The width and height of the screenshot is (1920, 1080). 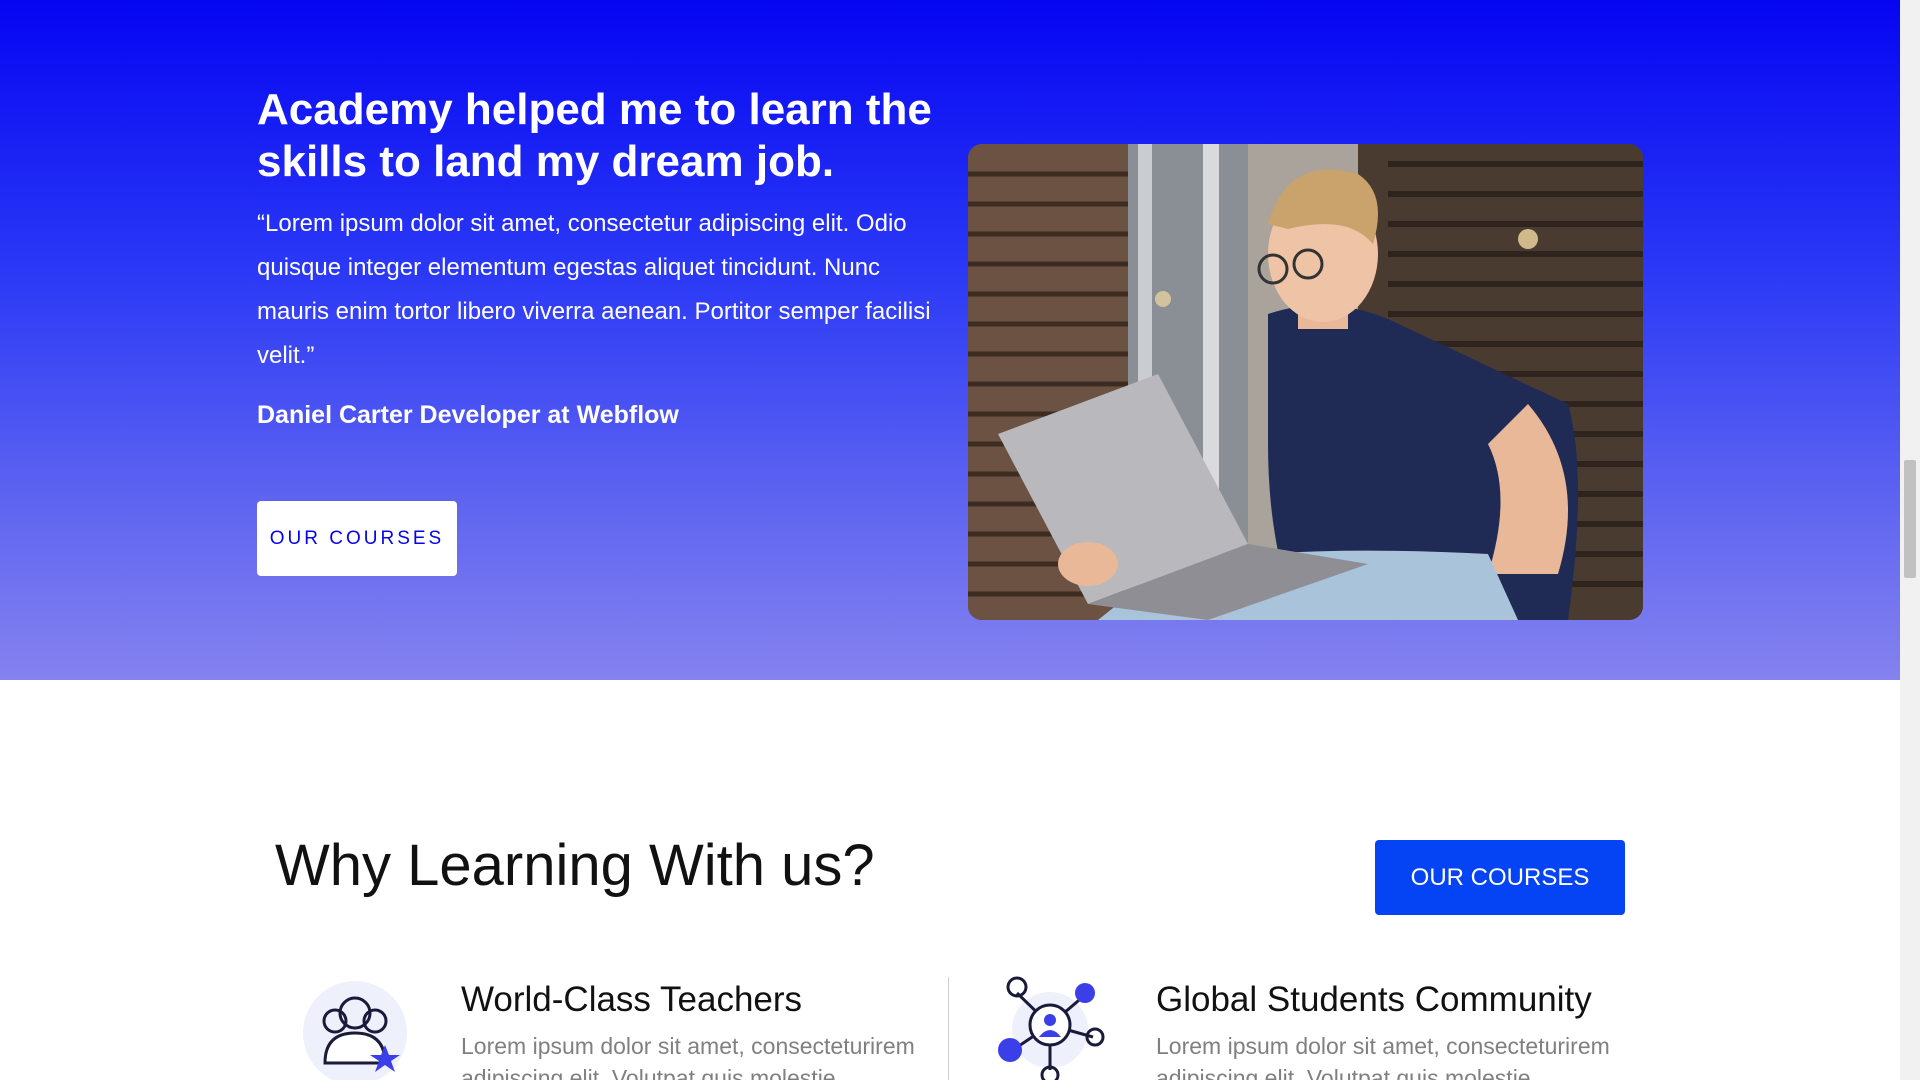 I want to click on feature-title-teachers: World-Class Teachers, so click(x=632, y=999).